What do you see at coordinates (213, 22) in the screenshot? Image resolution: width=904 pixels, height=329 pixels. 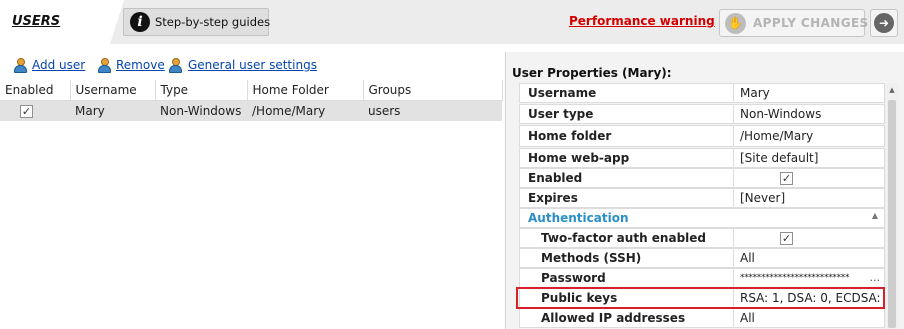 I see `tab-guides-label: Step-by-step guides` at bounding box center [213, 22].